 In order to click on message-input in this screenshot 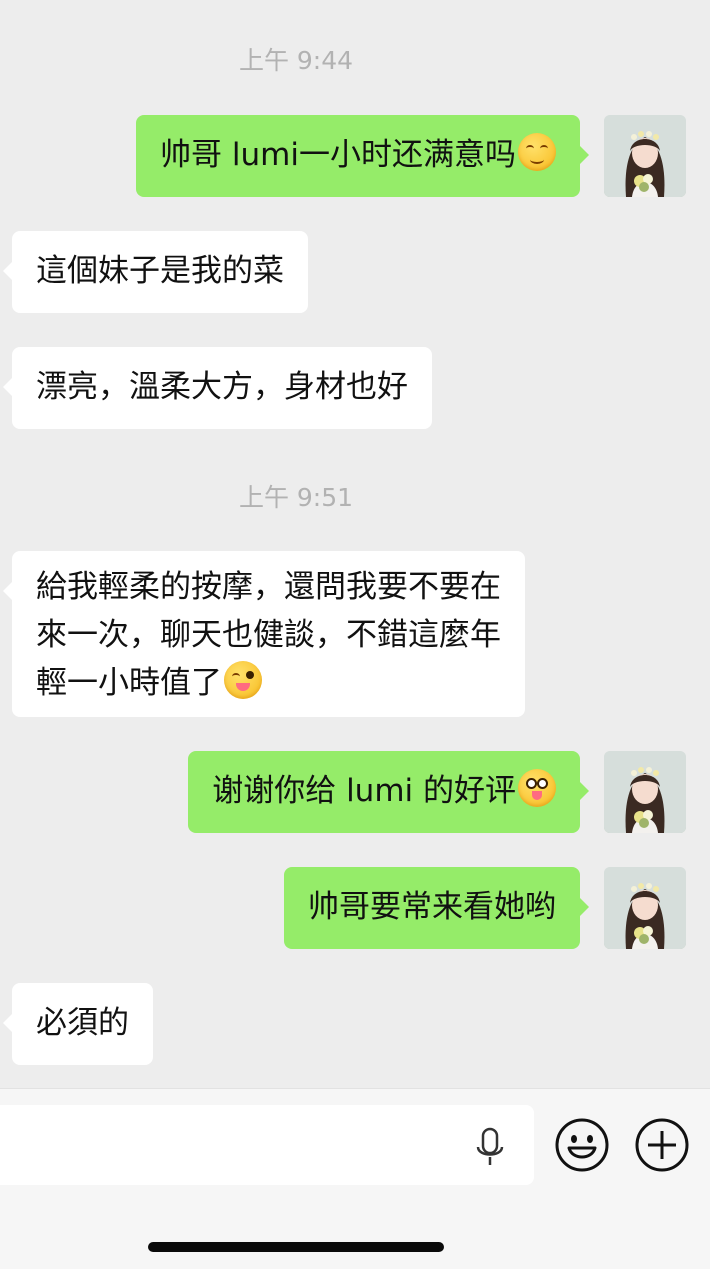, I will do `click(238, 1146)`.